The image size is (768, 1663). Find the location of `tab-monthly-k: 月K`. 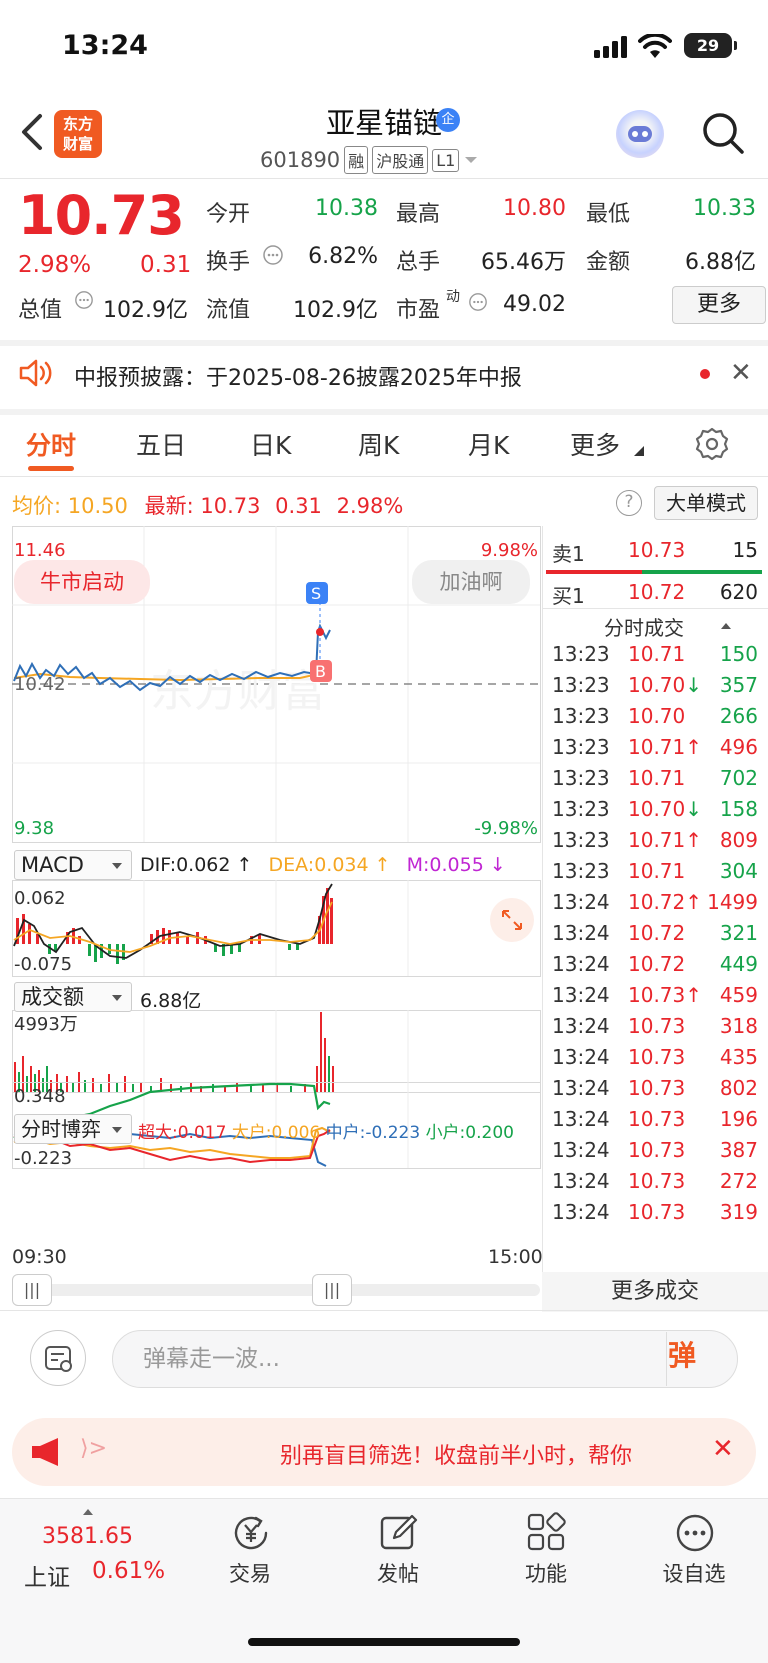

tab-monthly-k: 月K is located at coordinates (488, 444).